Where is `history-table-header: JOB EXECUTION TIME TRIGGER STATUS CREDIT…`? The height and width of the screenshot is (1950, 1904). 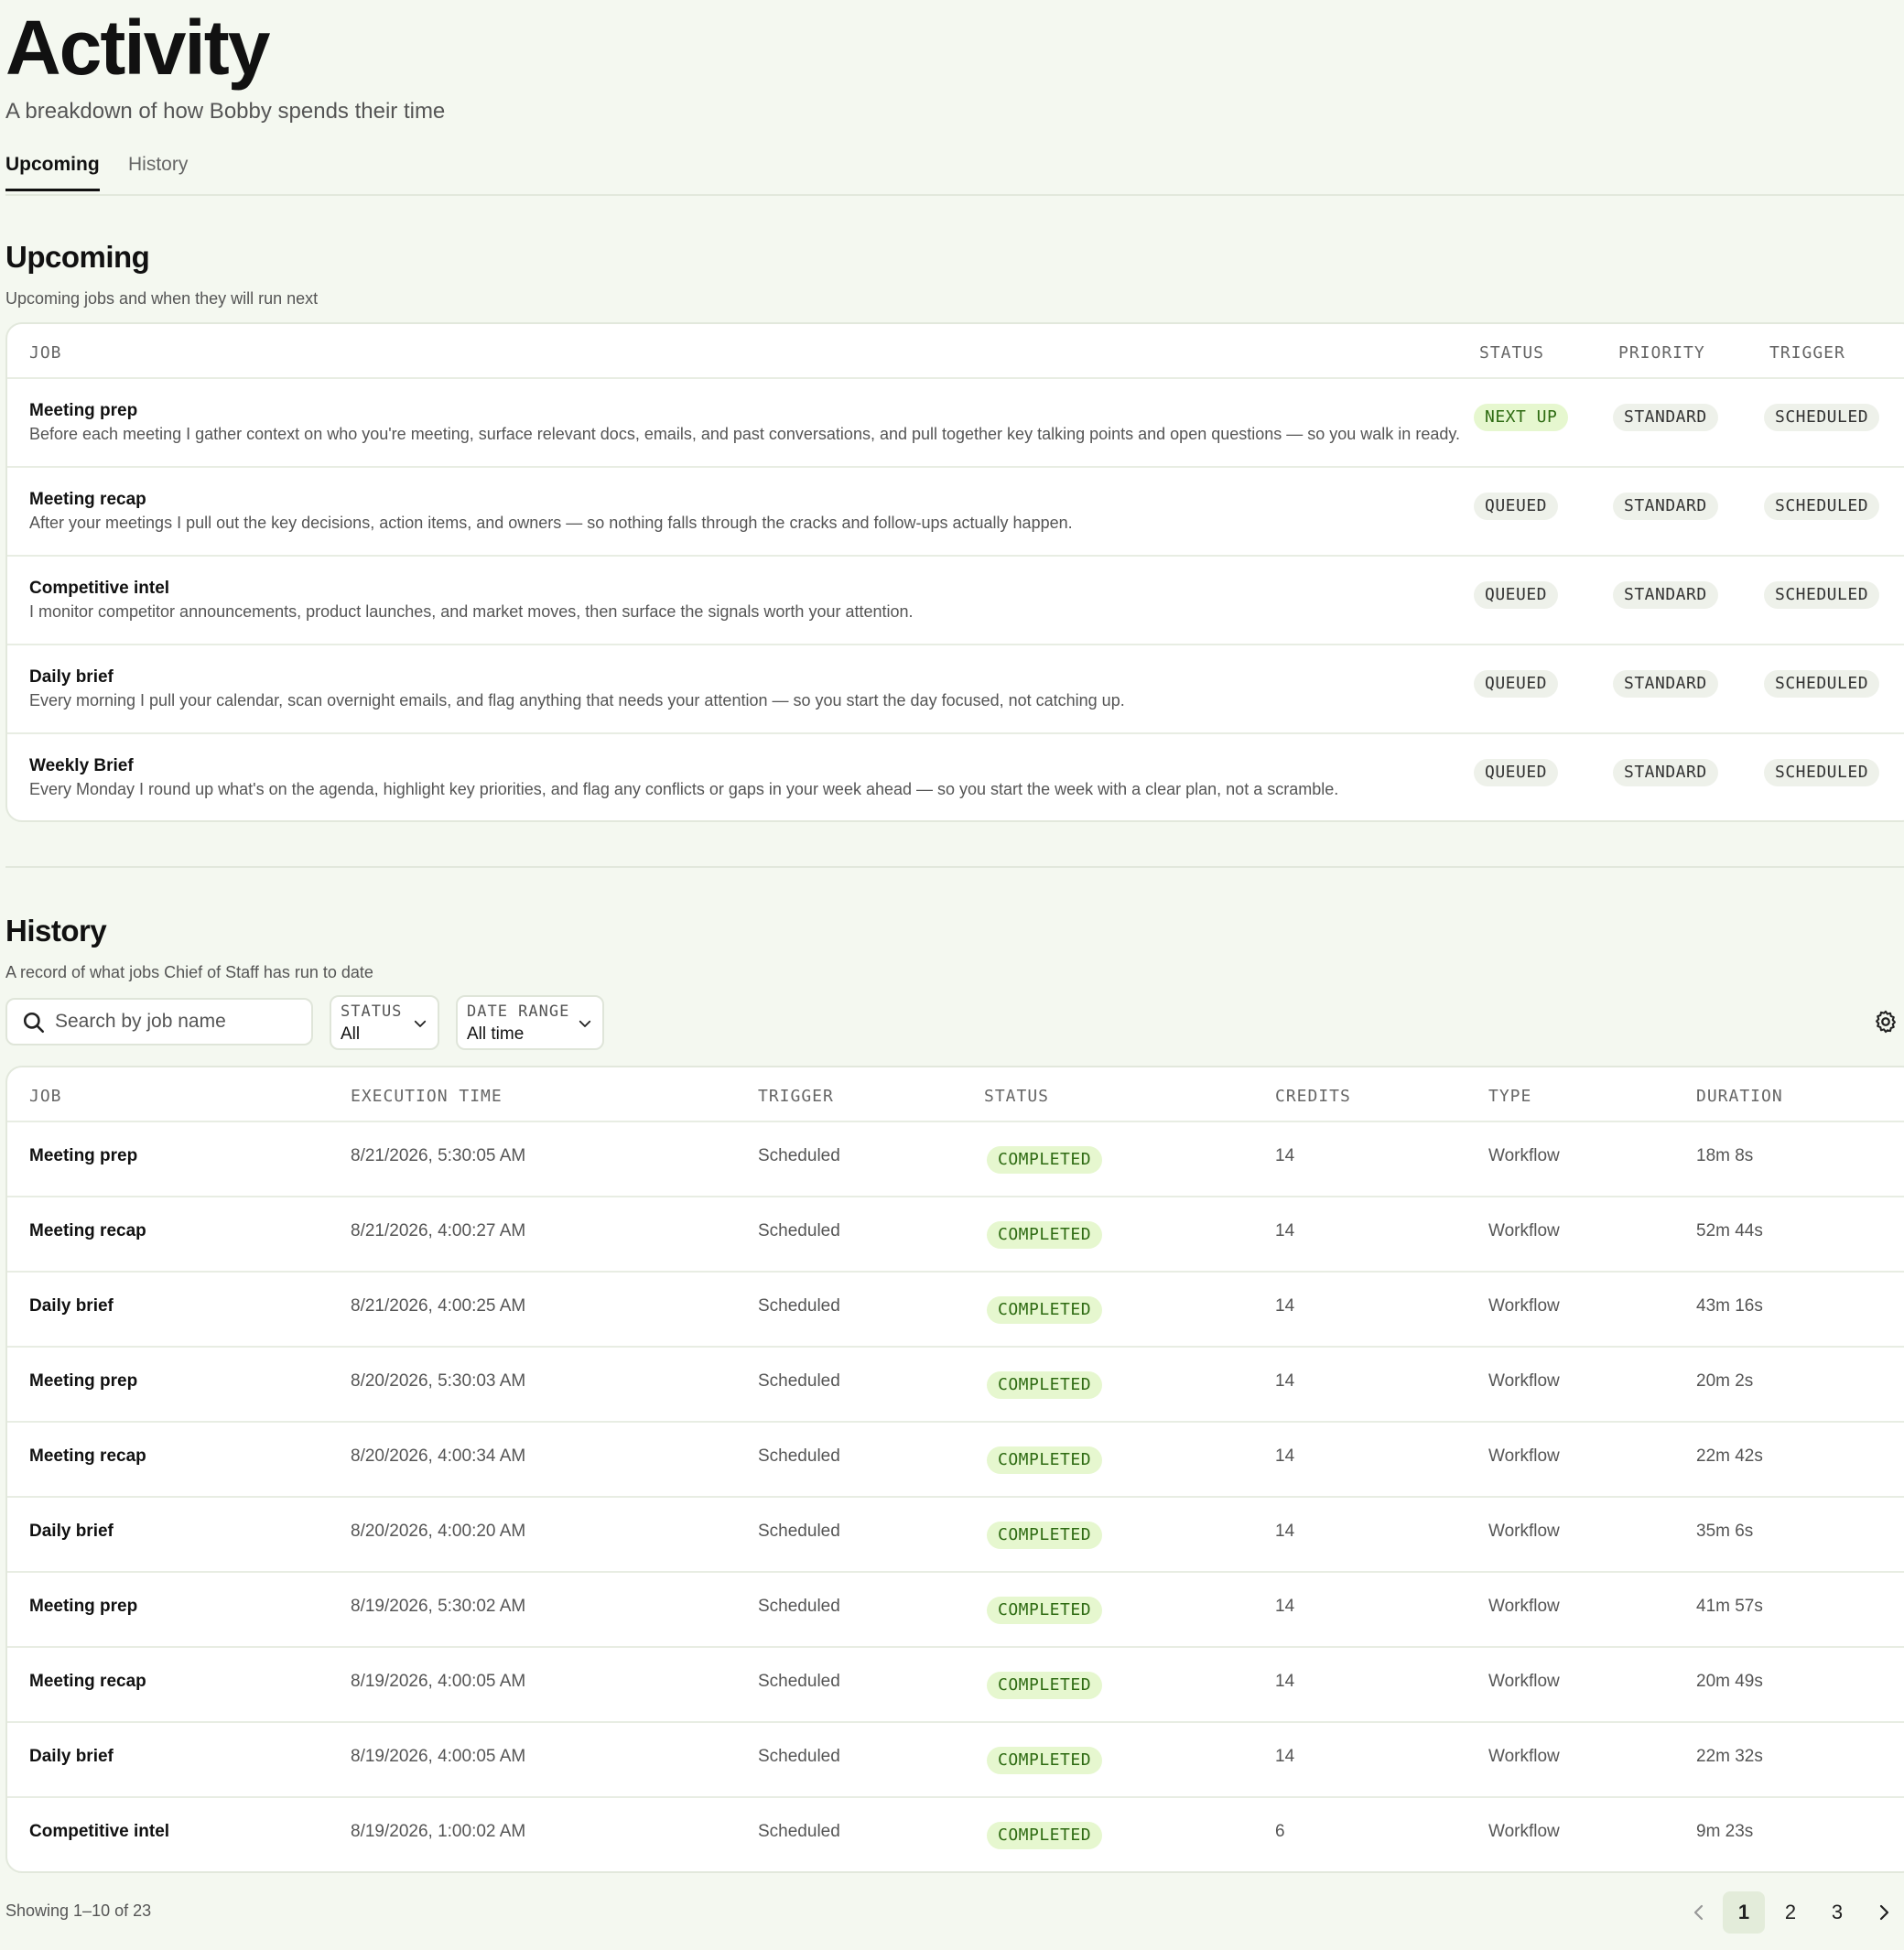 history-table-header: JOB EXECUTION TIME TRIGGER STATUS CREDIT… is located at coordinates (955, 1094).